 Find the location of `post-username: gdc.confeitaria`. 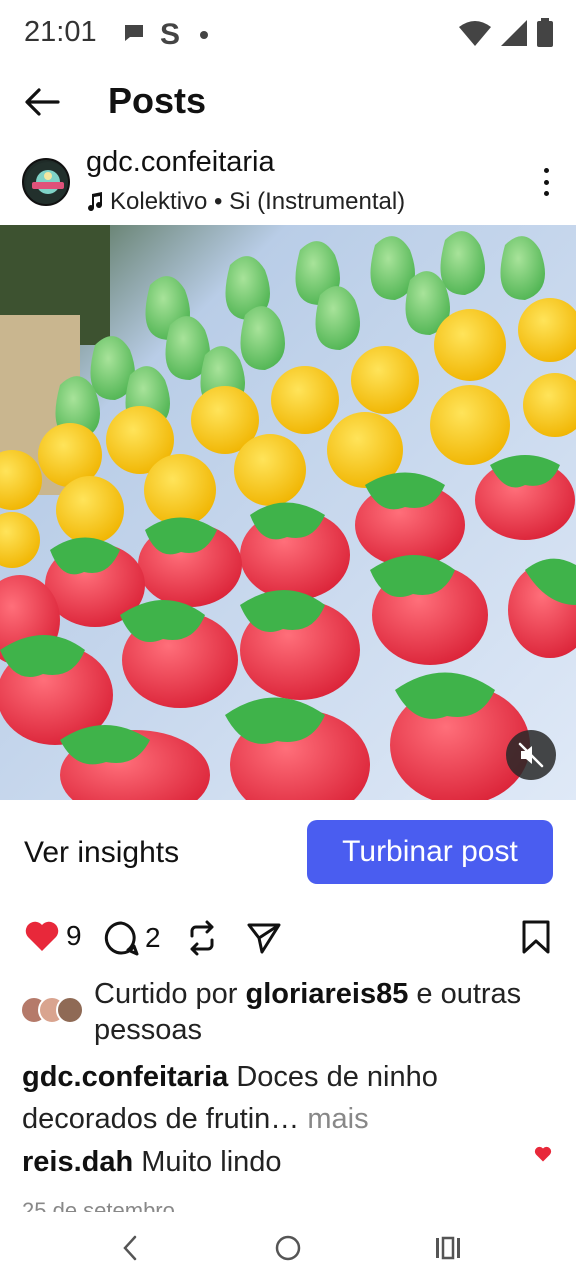

post-username: gdc.confeitaria is located at coordinates (180, 162).